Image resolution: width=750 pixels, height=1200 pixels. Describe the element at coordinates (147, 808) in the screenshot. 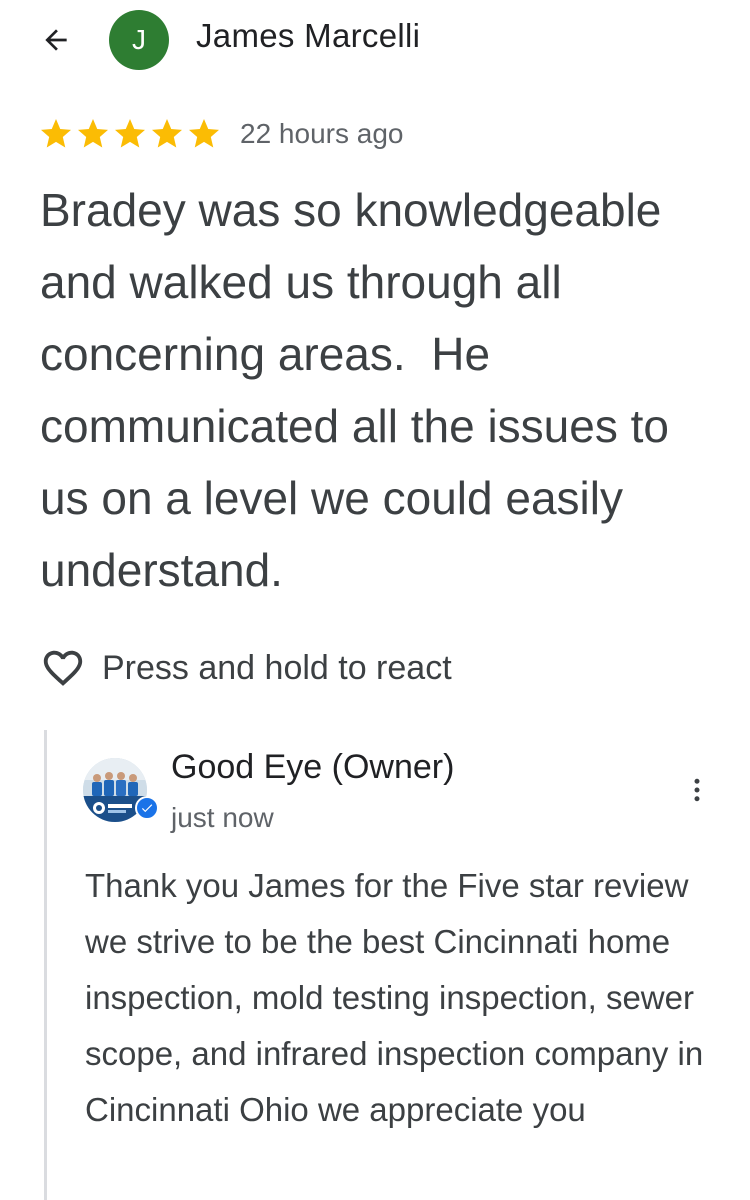

I see `verified-badge-icon` at that location.